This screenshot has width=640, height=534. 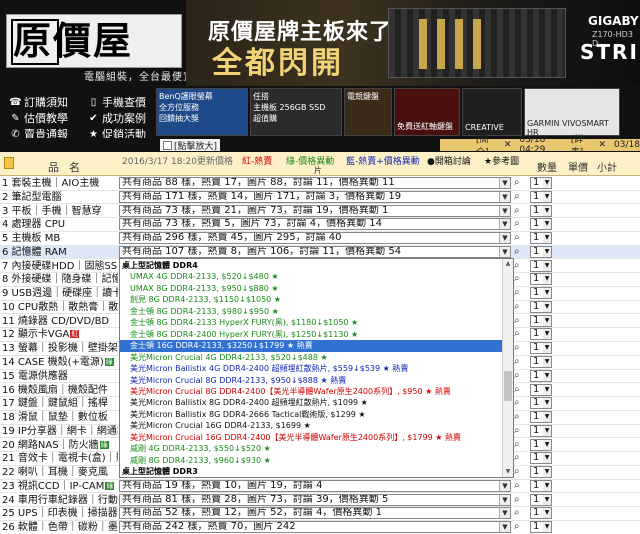 I want to click on category-label: 9 USB週邊｜硬碟座｜讀卡, so click(x=60, y=293).